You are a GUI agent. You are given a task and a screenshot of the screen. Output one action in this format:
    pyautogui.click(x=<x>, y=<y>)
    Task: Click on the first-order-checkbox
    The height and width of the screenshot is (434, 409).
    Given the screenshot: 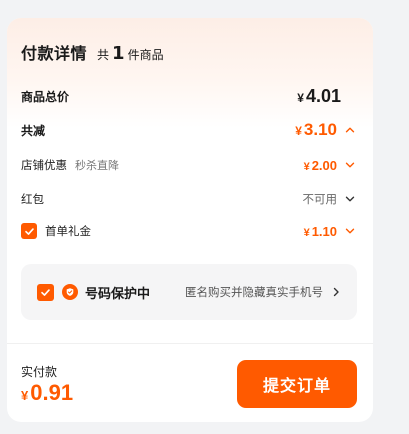 What is the action you would take?
    pyautogui.click(x=29, y=231)
    